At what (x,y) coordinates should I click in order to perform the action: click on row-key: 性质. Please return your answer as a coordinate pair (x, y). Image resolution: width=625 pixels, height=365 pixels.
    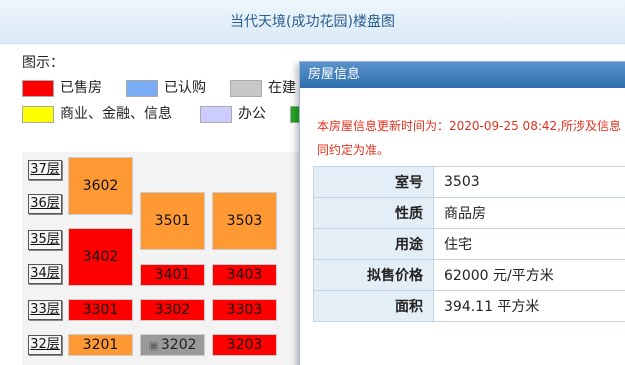
    Looking at the image, I should click on (373, 213).